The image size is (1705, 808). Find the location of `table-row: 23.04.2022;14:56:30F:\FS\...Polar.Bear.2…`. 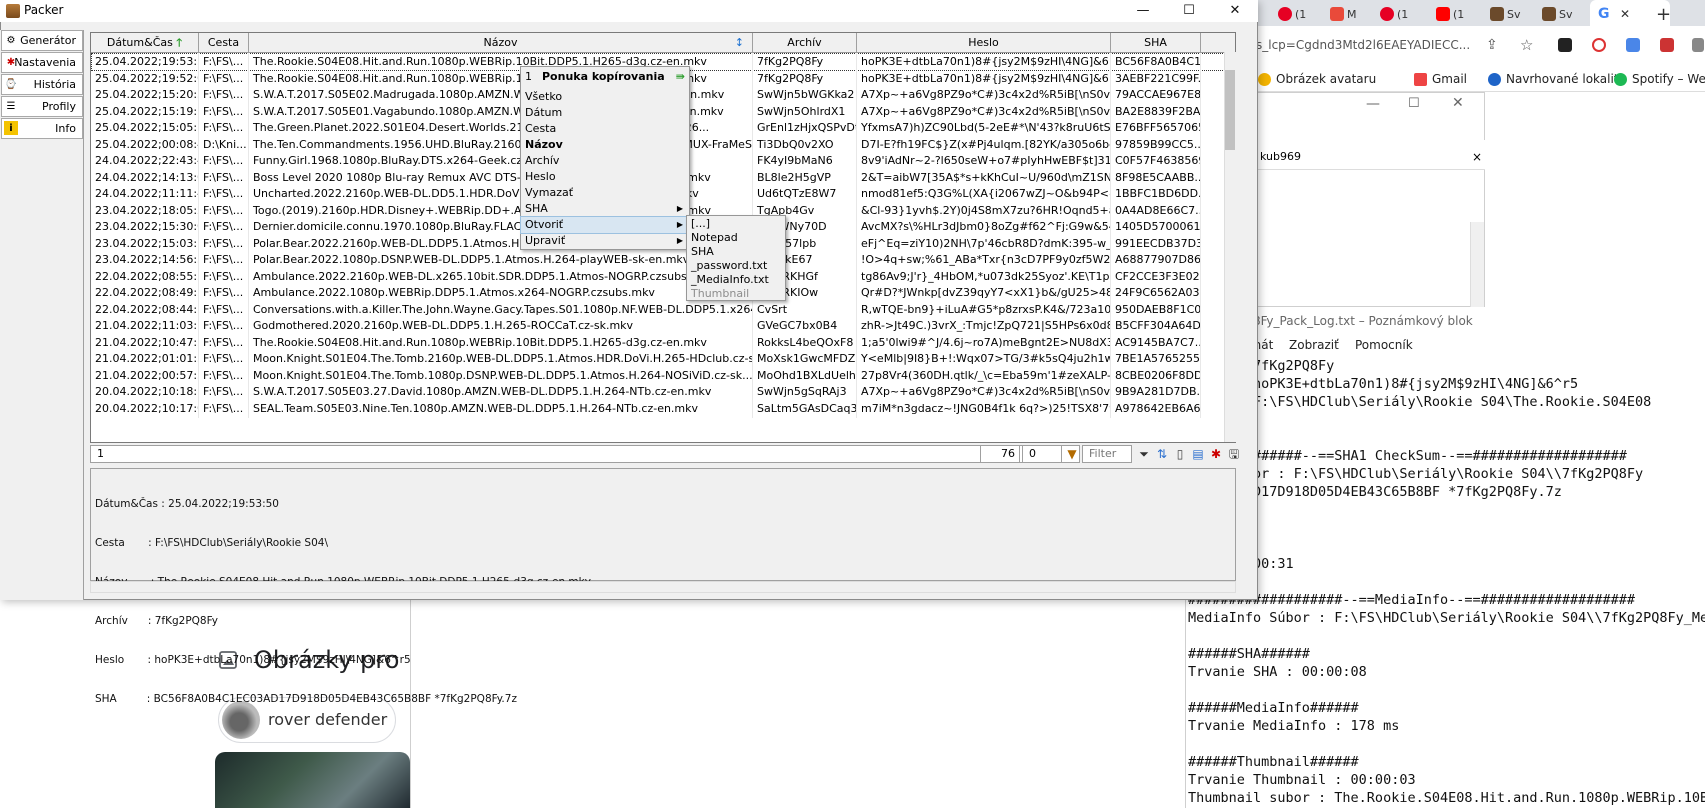

table-row: 23.04.2022;14:56:30F:\FS\...Polar.Bear.2… is located at coordinates (663, 260).